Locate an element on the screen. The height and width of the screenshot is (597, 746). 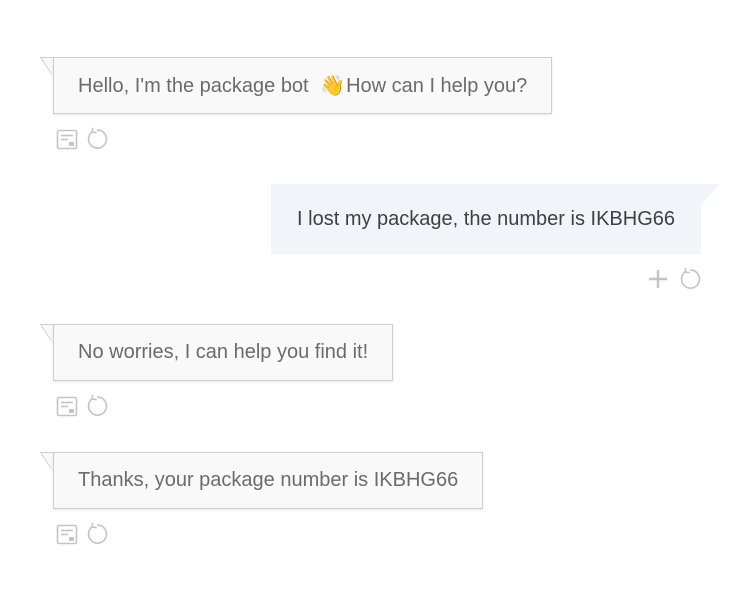
user-message: I lost my package, the number is IKBHG66 is located at coordinates (495, 239).